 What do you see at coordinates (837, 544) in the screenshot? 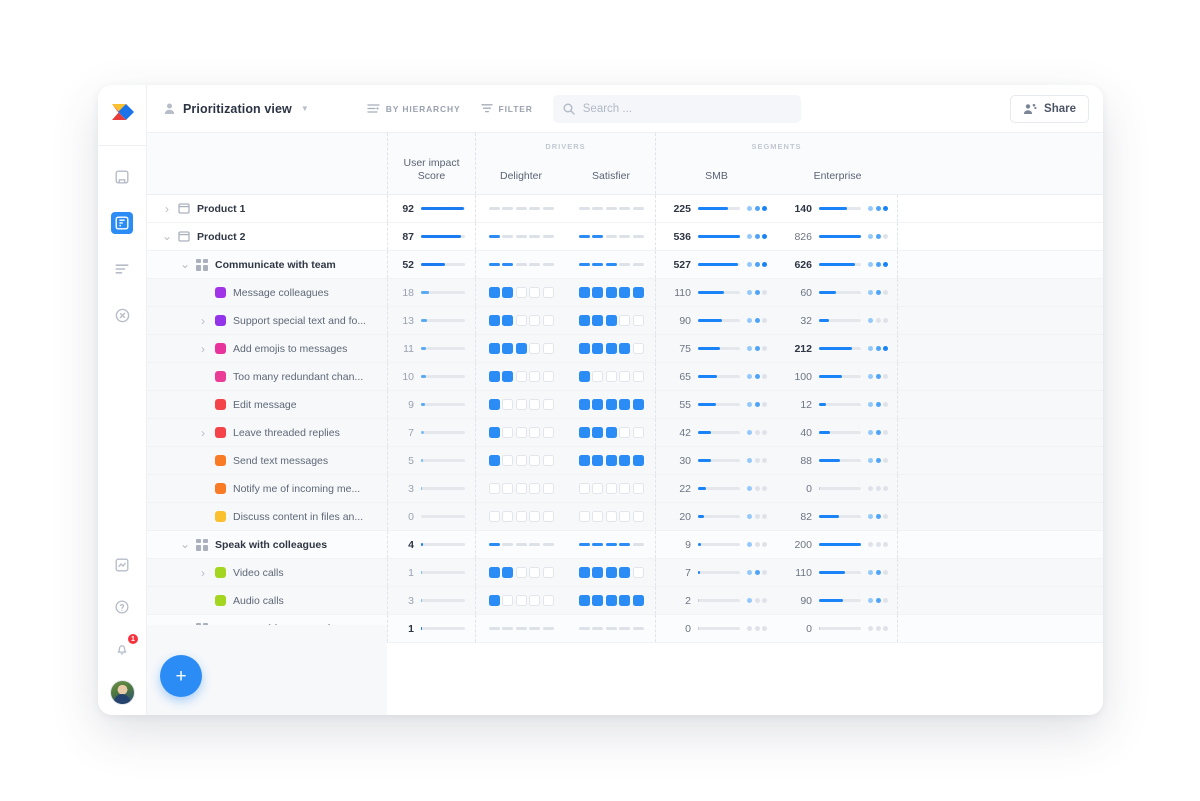
I see `enterprise-cell: 200` at bounding box center [837, 544].